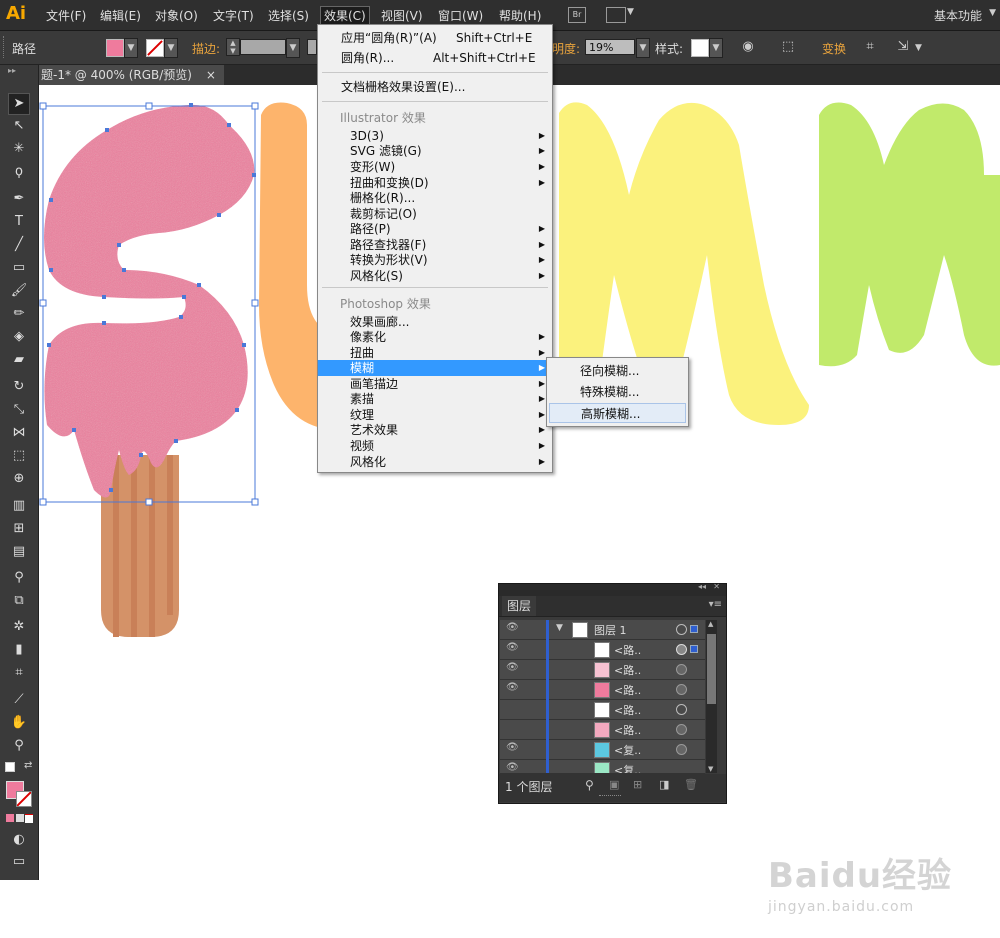 The height and width of the screenshot is (938, 1000). Describe the element at coordinates (19, 862) in the screenshot. I see `screen-mode-icon: ▭` at that location.